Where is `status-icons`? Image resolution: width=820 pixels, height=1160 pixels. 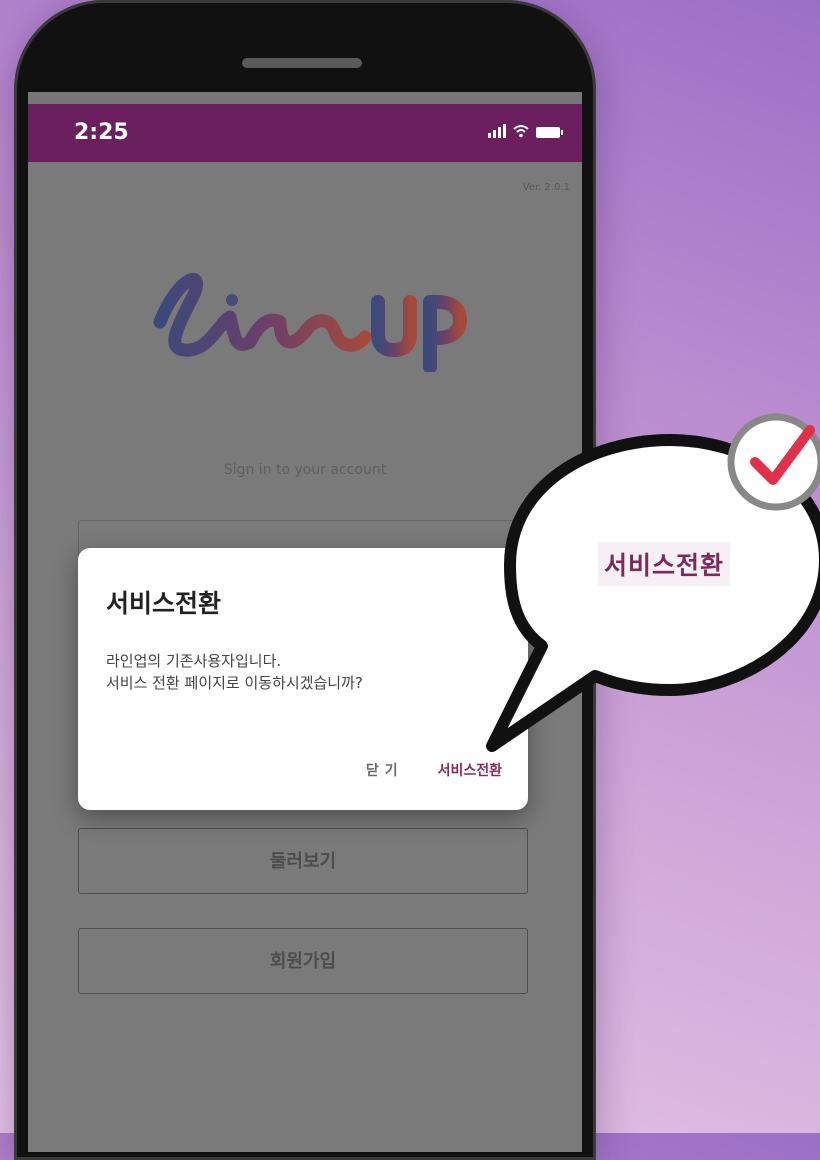
status-icons is located at coordinates (525, 131).